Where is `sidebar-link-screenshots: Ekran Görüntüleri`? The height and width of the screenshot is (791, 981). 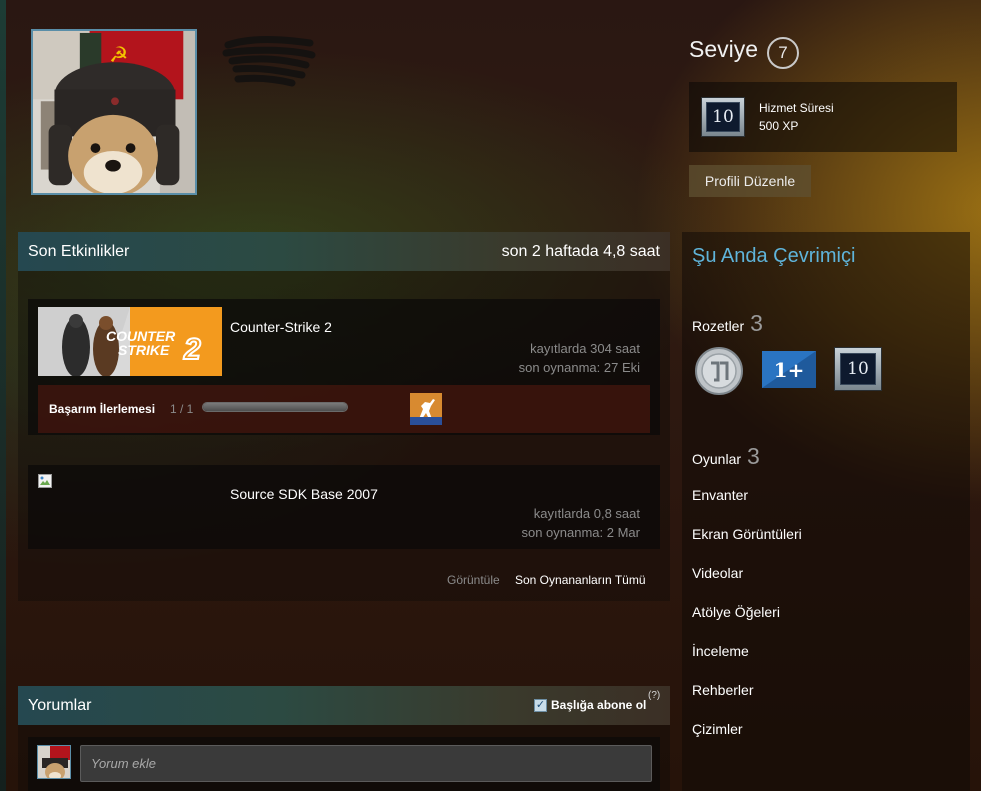
sidebar-link-screenshots: Ekran Görüntüleri is located at coordinates (747, 534).